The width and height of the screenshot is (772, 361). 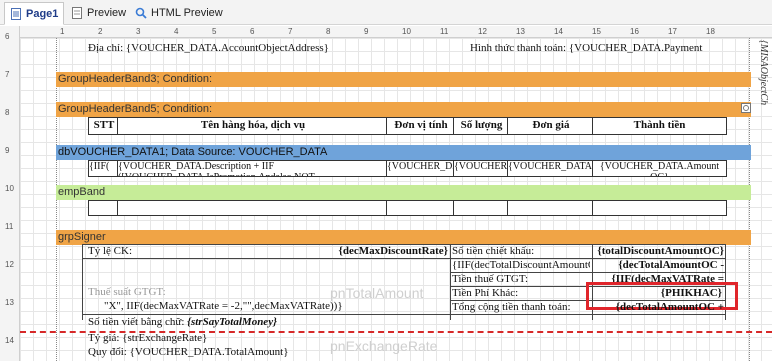 What do you see at coordinates (511, 307) in the screenshot?
I see `total-payment-label: Tổng cộng tiền thanh toán:` at bounding box center [511, 307].